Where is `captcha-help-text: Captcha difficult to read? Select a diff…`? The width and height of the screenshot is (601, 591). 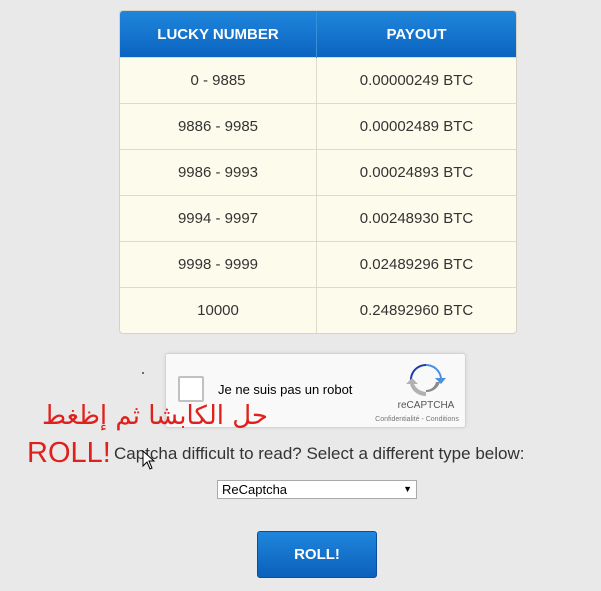 captcha-help-text: Captcha difficult to read? Select a diff… is located at coordinates (319, 453).